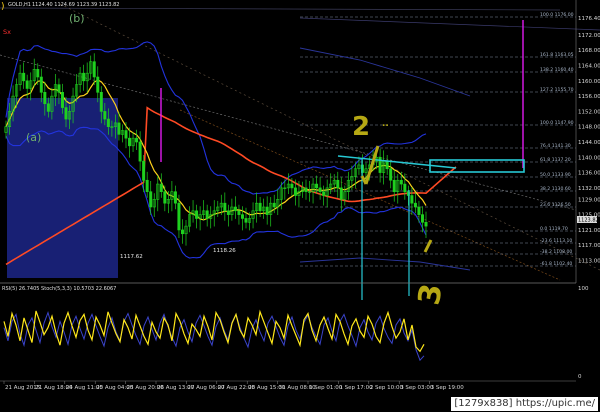 The width and height of the screenshot is (600, 412). What do you see at coordinates (589, 246) in the screenshot?
I see `price-tick-label: 1117.00` at bounding box center [589, 246].